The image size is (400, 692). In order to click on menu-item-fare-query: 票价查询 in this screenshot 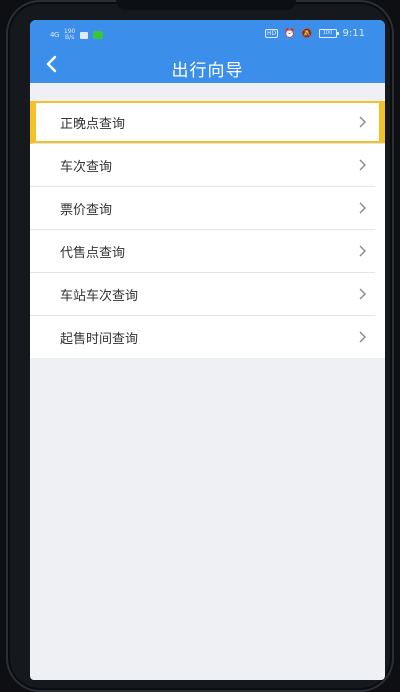, I will do `click(202, 208)`.